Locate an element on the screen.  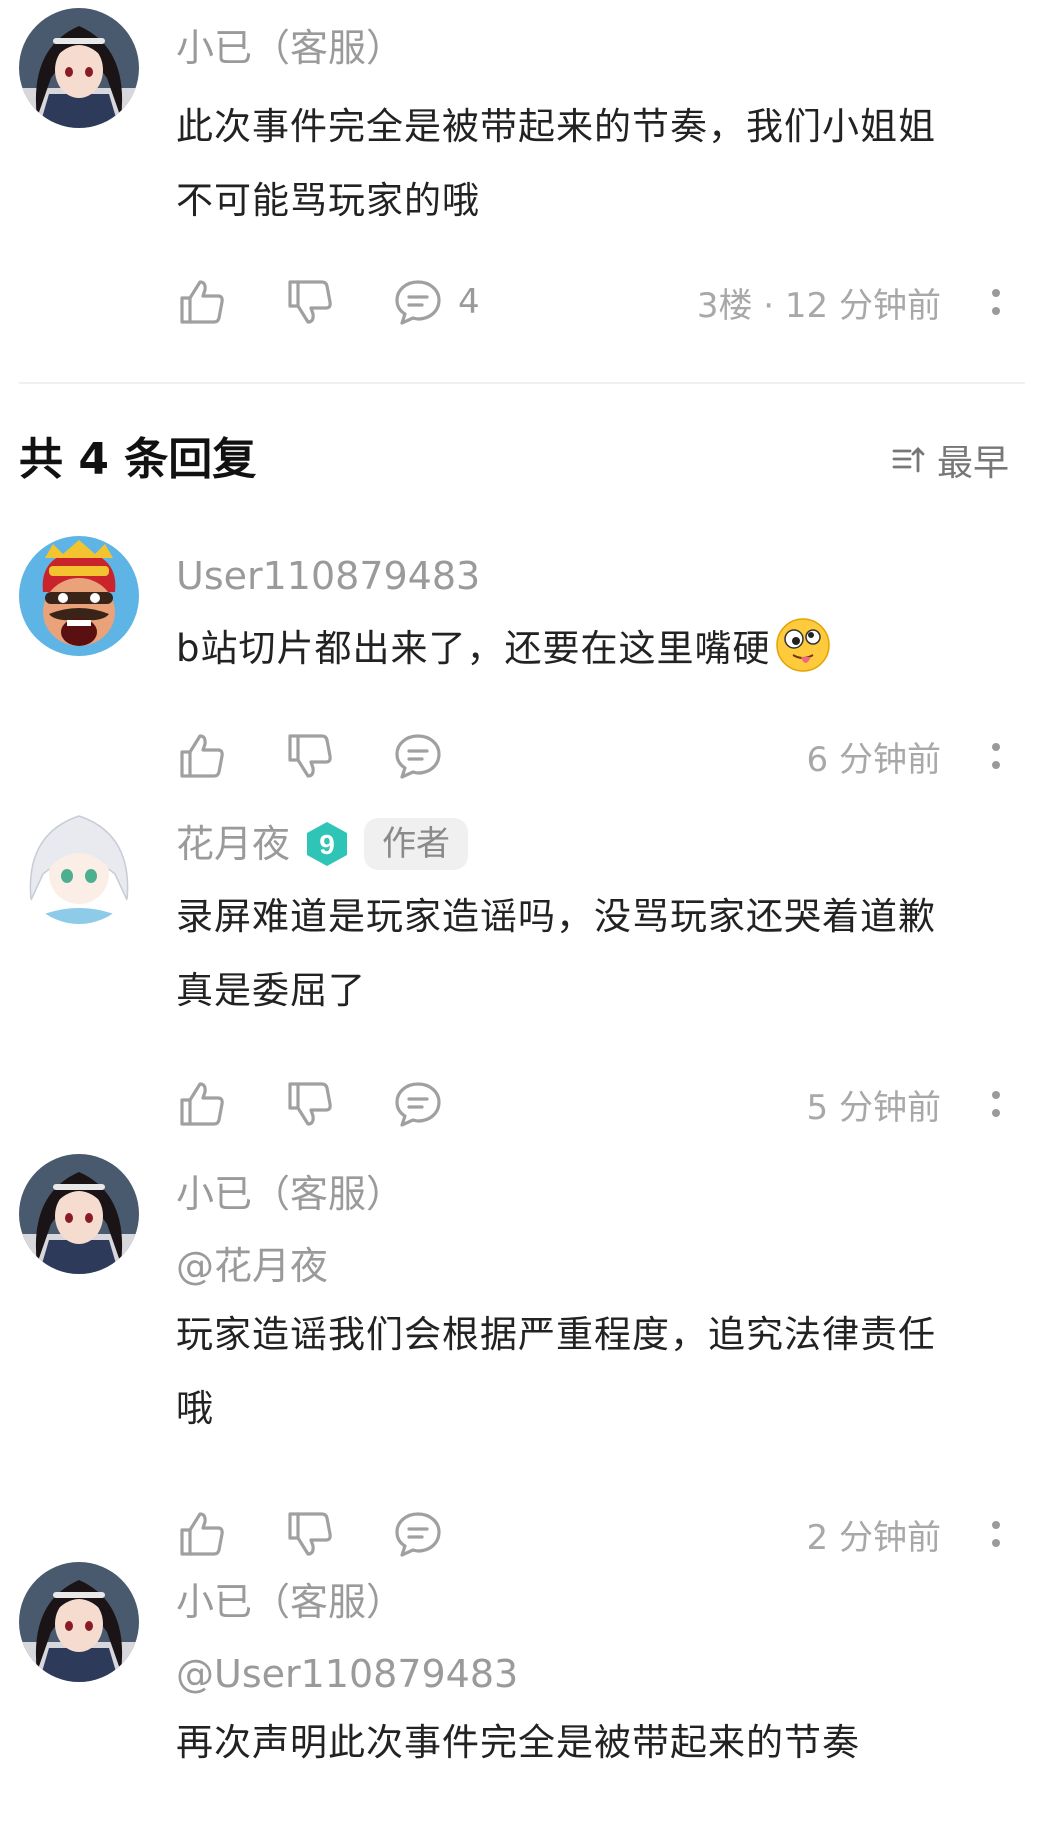
svg-text: 9 is located at coordinates (327, 844).